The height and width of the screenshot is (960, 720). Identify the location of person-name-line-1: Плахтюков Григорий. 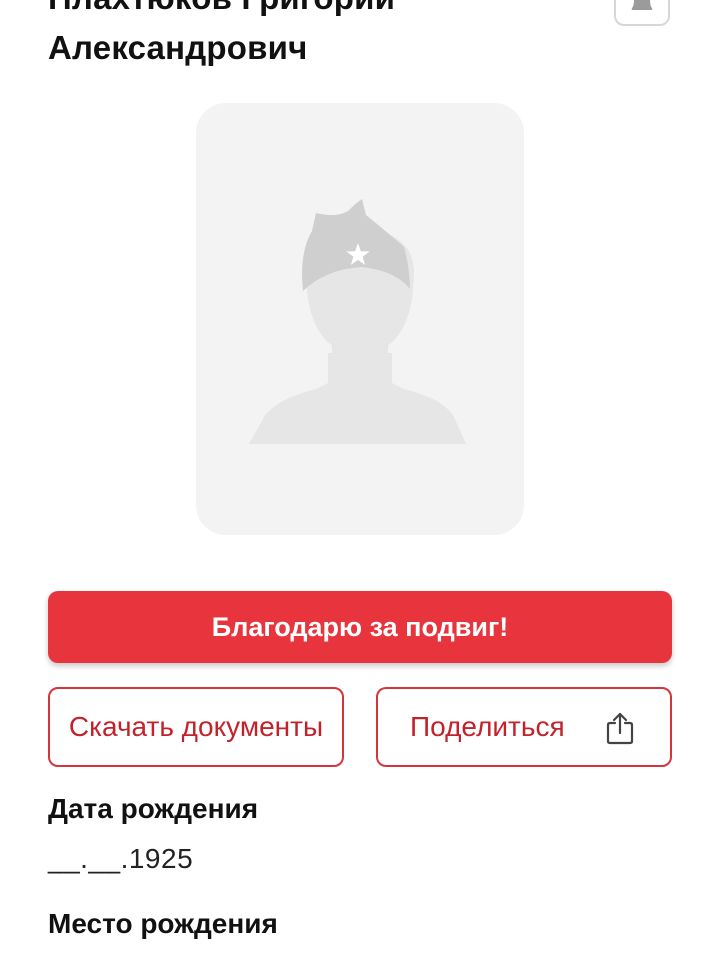
(221, 9).